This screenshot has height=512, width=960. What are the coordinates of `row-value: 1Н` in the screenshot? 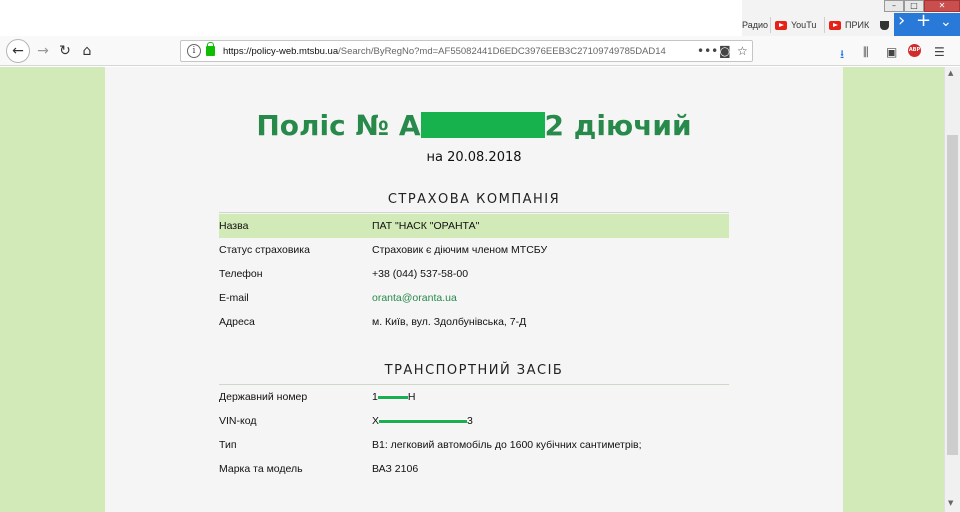 It's located at (550, 397).